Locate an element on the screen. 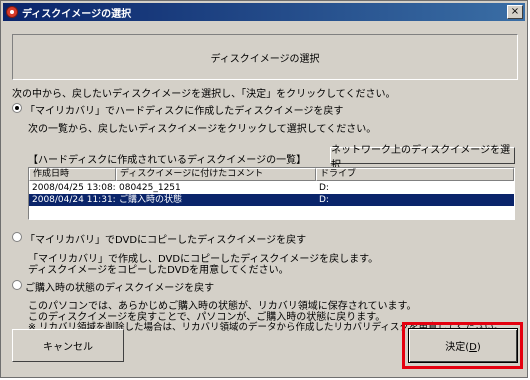 This screenshot has height=380, width=530. cancel-button: キャンセル is located at coordinates (68, 345).